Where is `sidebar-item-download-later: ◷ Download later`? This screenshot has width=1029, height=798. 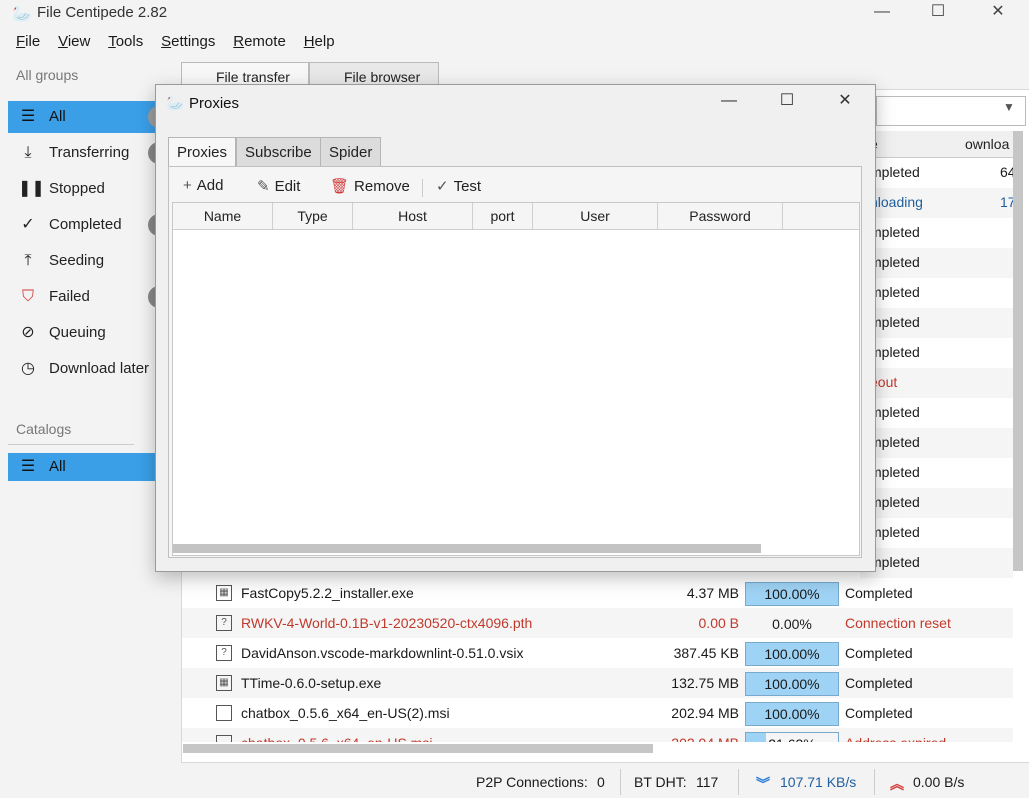 sidebar-item-download-later: ◷ Download later is located at coordinates (84, 369).